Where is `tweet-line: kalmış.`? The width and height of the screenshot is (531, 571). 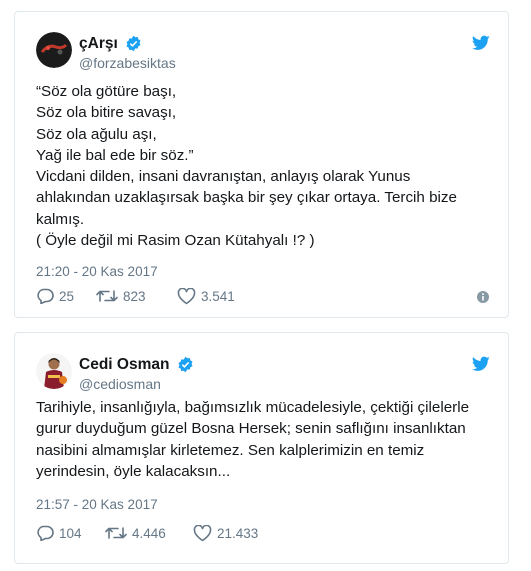 tweet-line: kalmış. is located at coordinates (60, 219).